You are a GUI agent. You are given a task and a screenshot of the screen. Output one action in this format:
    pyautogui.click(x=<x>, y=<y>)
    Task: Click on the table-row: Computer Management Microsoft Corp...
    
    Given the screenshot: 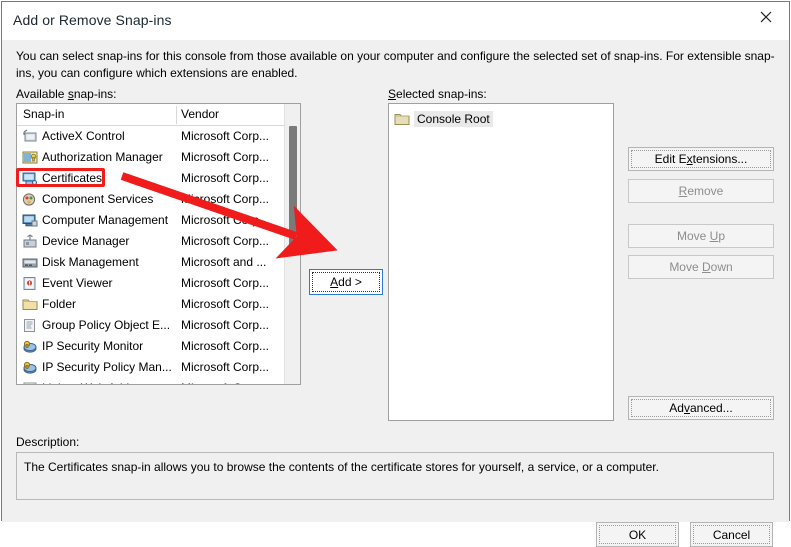 What is the action you would take?
    pyautogui.click(x=158, y=220)
    